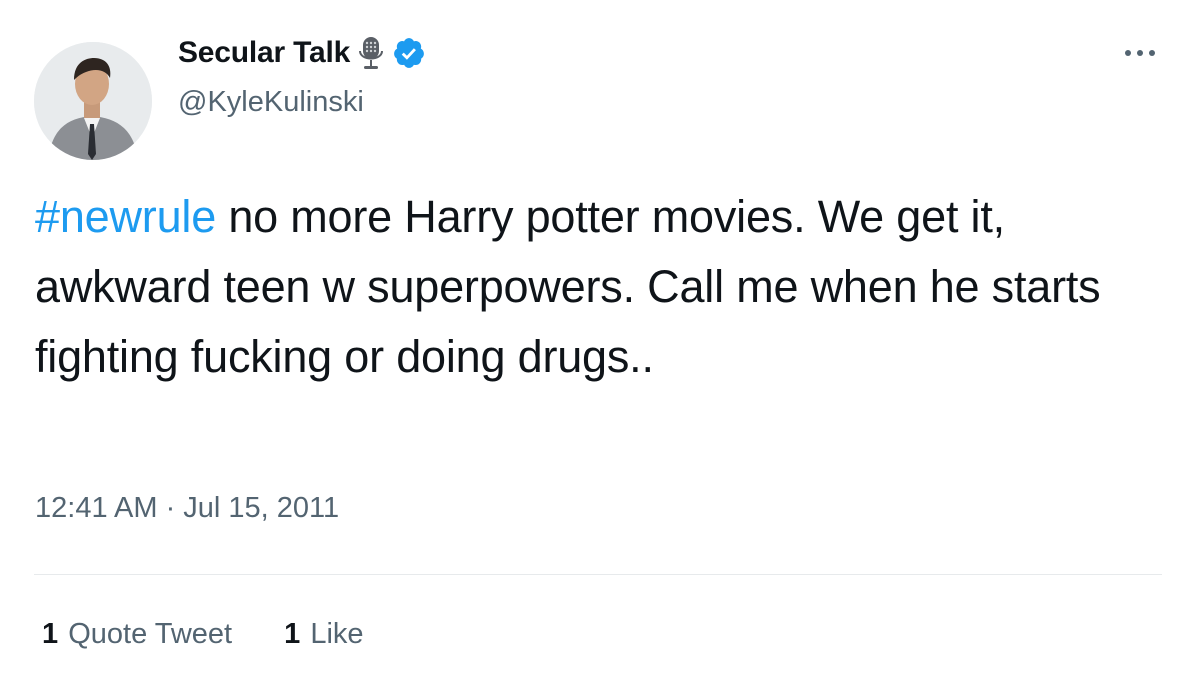 The width and height of the screenshot is (1200, 695). Describe the element at coordinates (337, 634) in the screenshot. I see `like-label: Like` at that location.